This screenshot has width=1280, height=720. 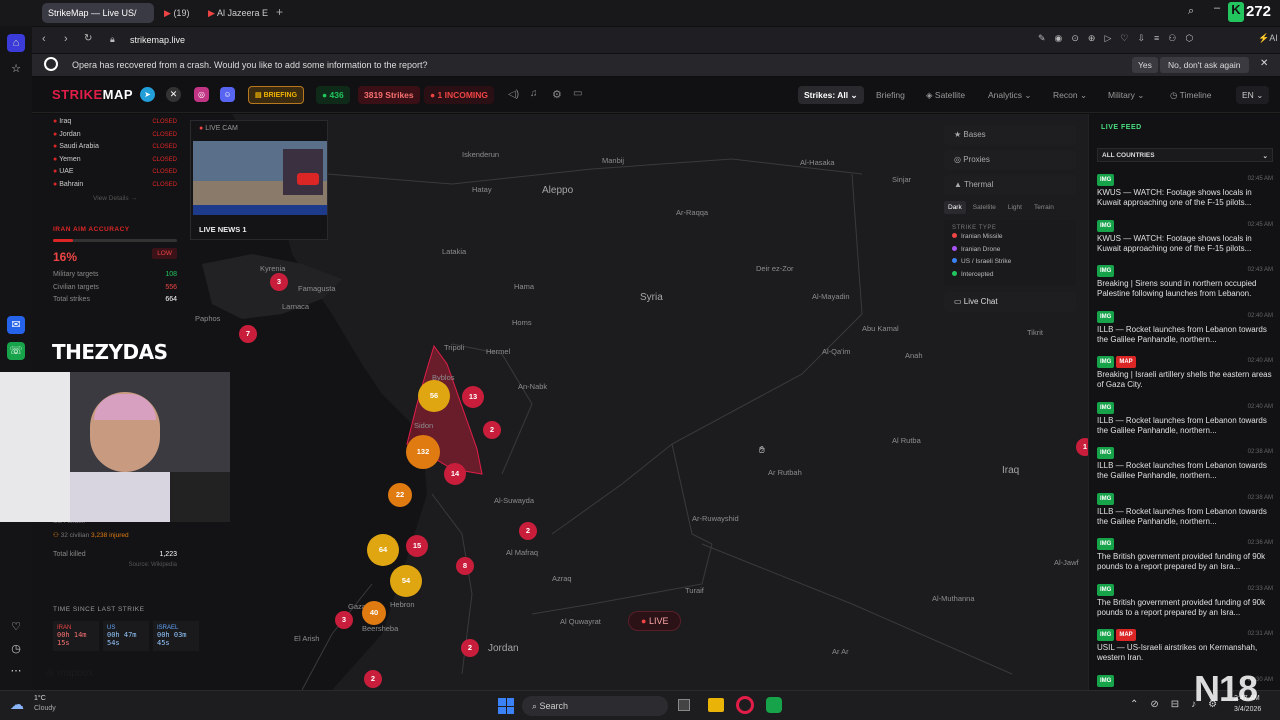 I want to click on tab-youtube: ▶ (19), so click(x=179, y=13).